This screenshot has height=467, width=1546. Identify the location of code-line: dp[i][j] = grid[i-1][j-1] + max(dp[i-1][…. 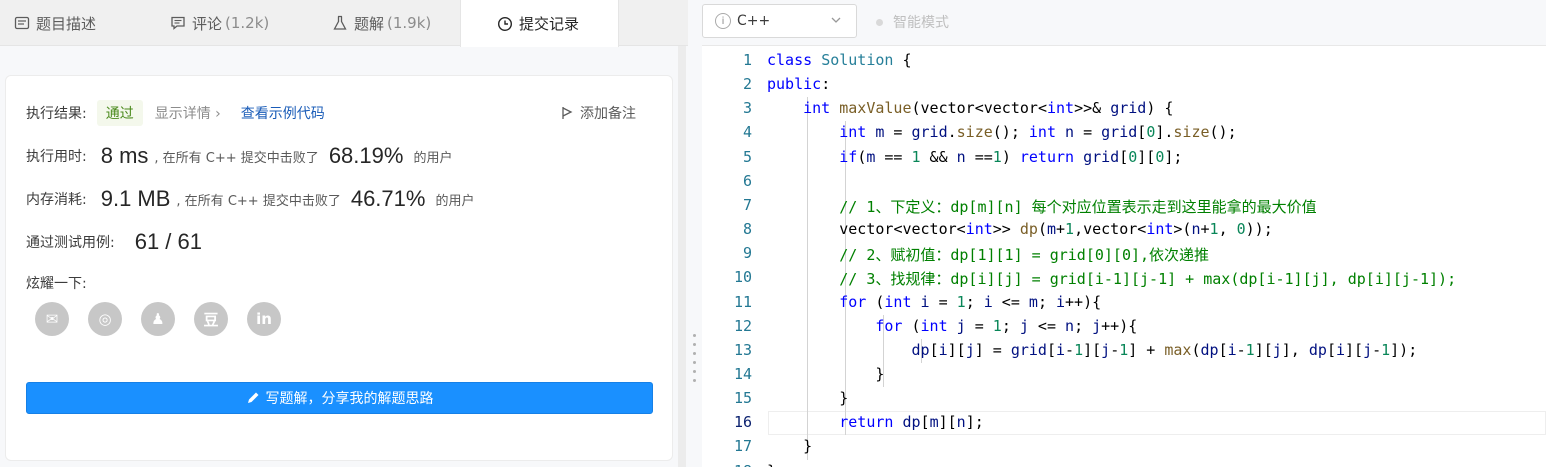
(1092, 350).